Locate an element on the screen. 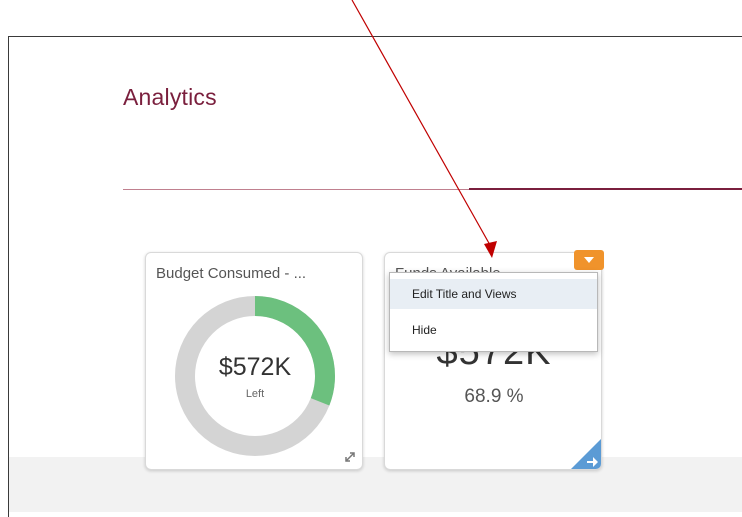  page-title: Analytics is located at coordinates (170, 97).